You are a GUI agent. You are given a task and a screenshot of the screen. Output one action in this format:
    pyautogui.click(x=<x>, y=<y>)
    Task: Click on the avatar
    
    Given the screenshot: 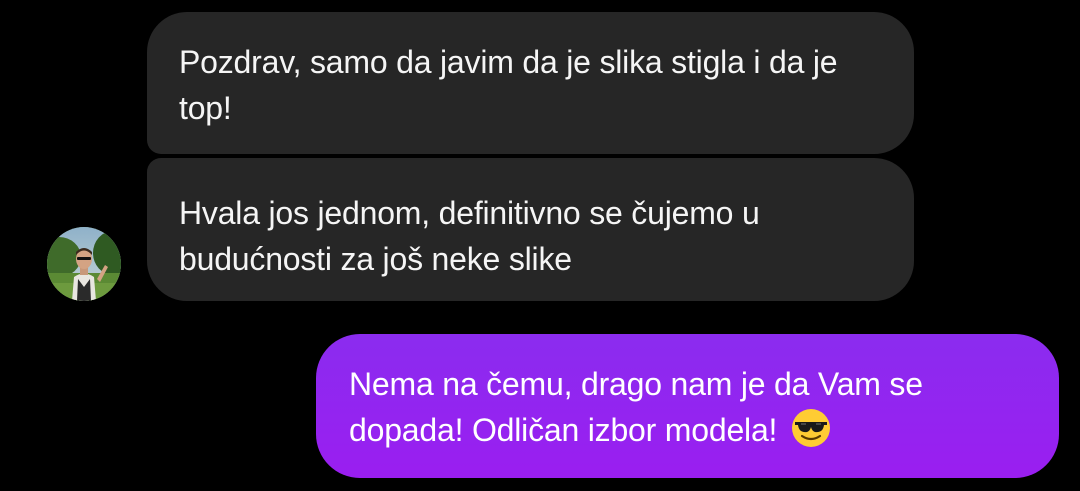 What is the action you would take?
    pyautogui.click(x=84, y=264)
    